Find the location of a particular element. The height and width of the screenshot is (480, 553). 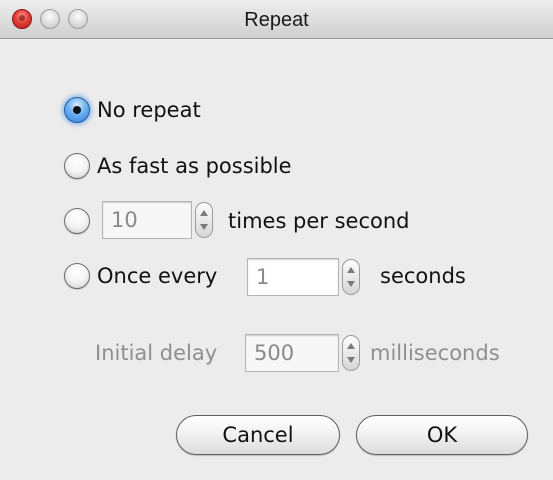

seconds-label: seconds is located at coordinates (423, 276).